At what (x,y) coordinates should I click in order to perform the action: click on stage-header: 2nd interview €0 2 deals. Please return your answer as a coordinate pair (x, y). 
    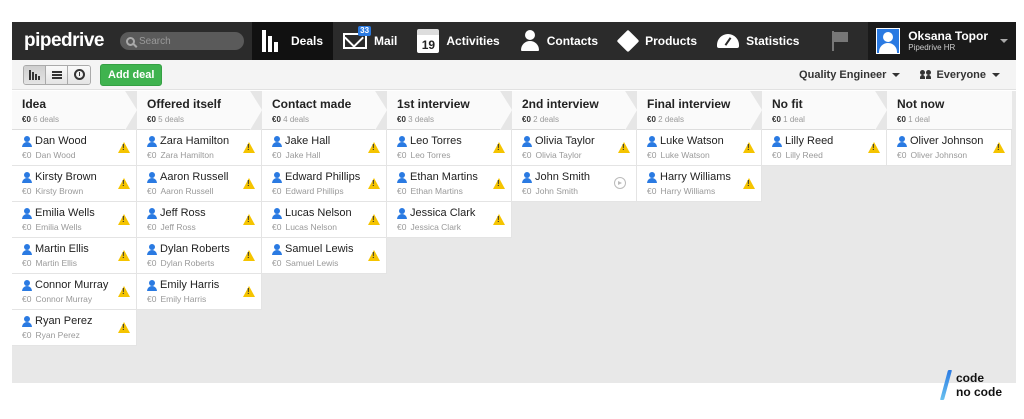
    Looking at the image, I should click on (574, 110).